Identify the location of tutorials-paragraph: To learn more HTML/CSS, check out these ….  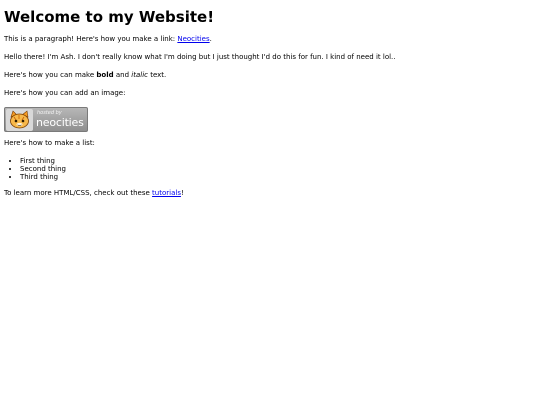
(272, 193).